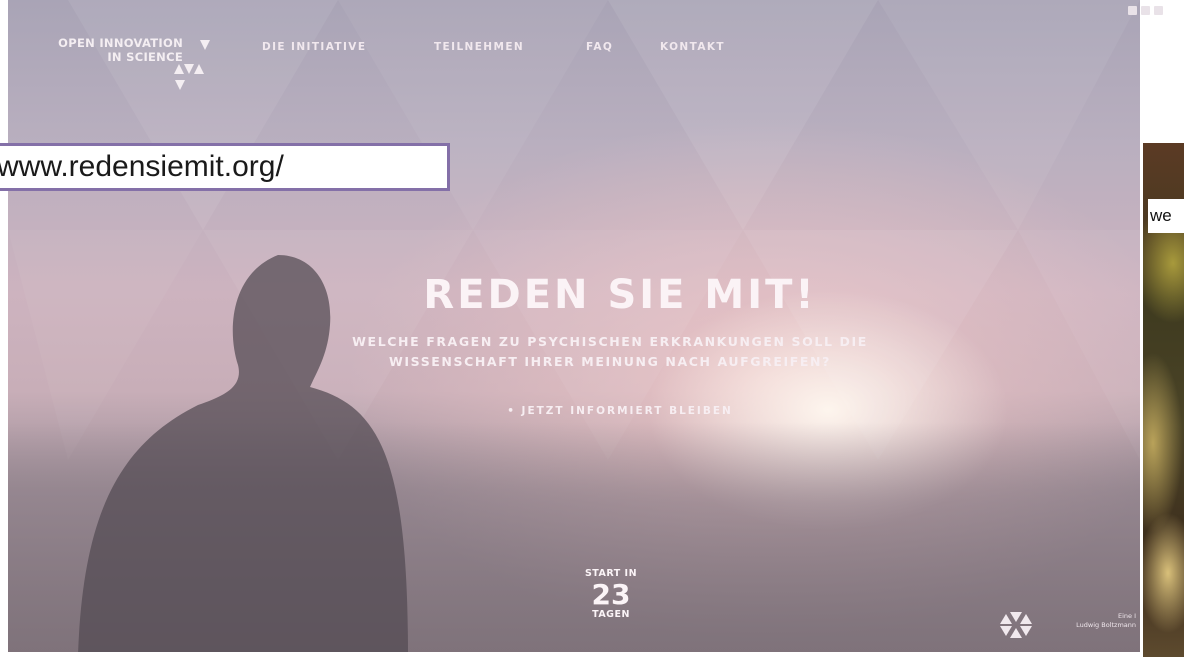 This screenshot has height=657, width=1184. I want to click on nav-faq: FAQ, so click(599, 47).